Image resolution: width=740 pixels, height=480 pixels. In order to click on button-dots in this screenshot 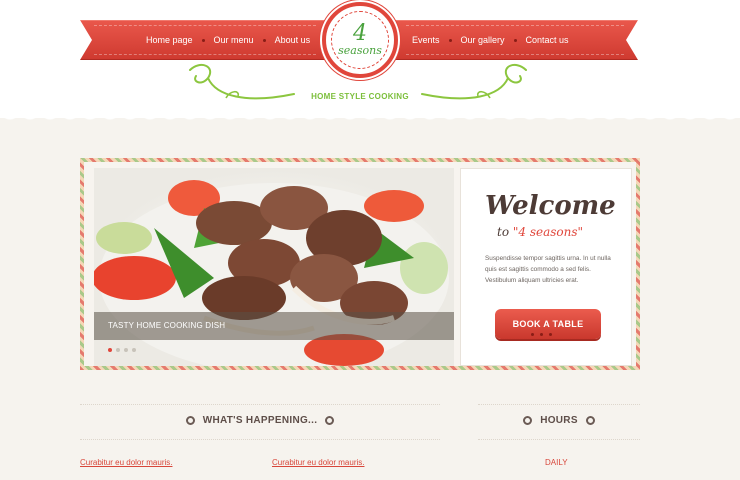, I will do `click(541, 334)`.